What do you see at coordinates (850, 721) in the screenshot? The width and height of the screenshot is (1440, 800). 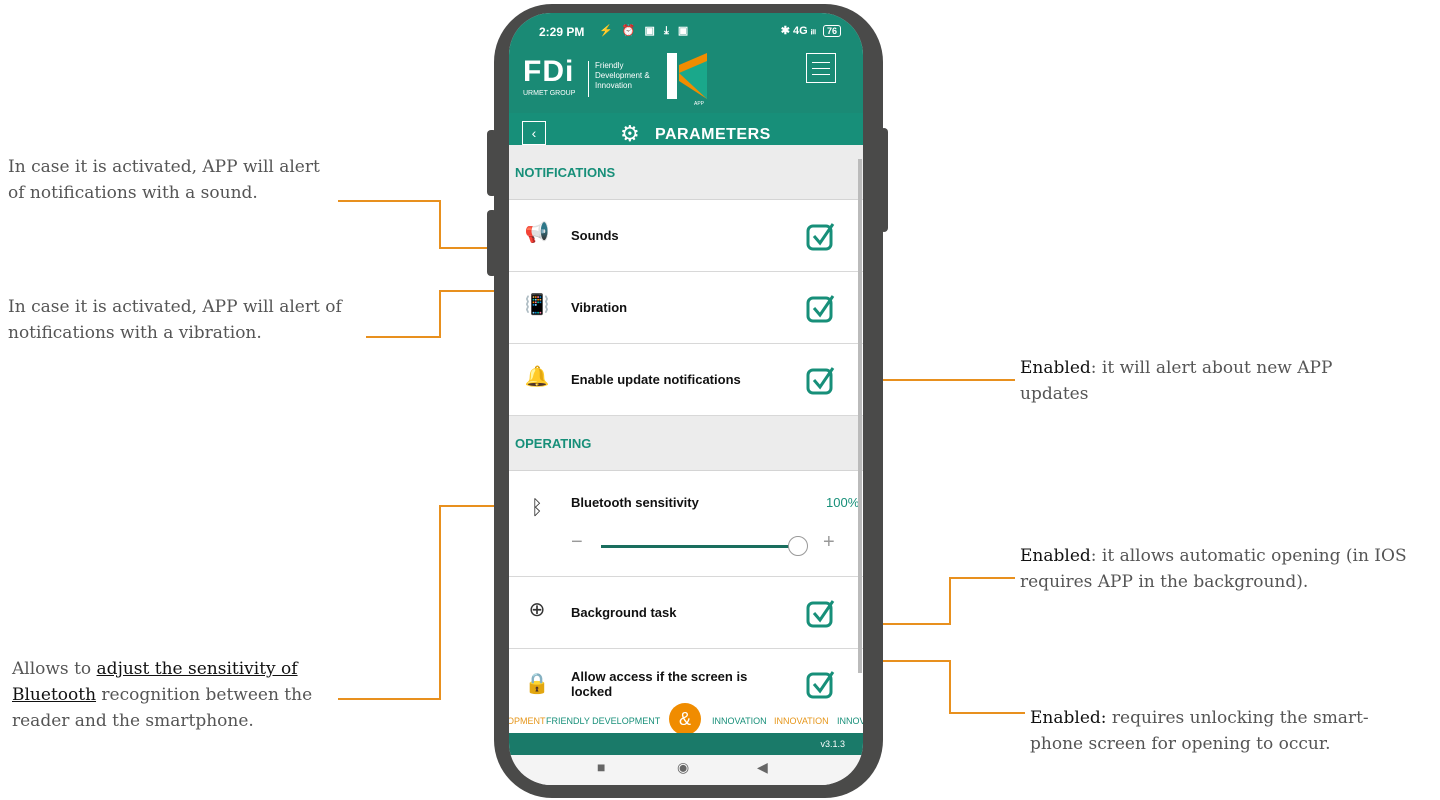 I see `ticker-text-5: INNOV` at bounding box center [850, 721].